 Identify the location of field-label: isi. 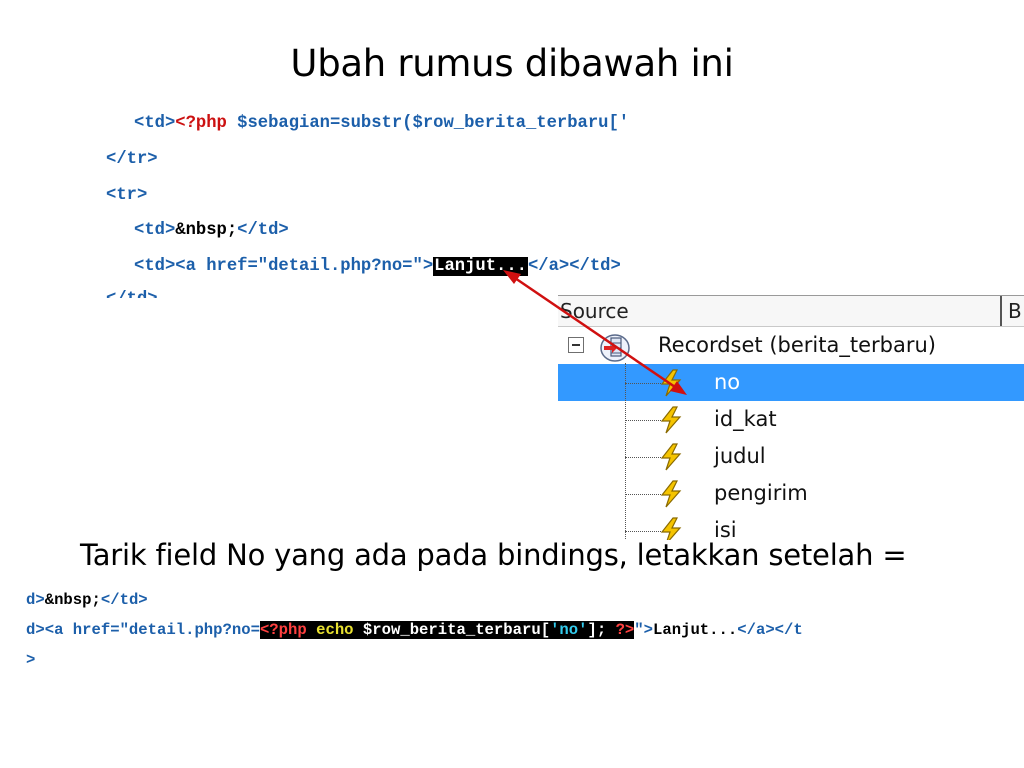
(725, 529).